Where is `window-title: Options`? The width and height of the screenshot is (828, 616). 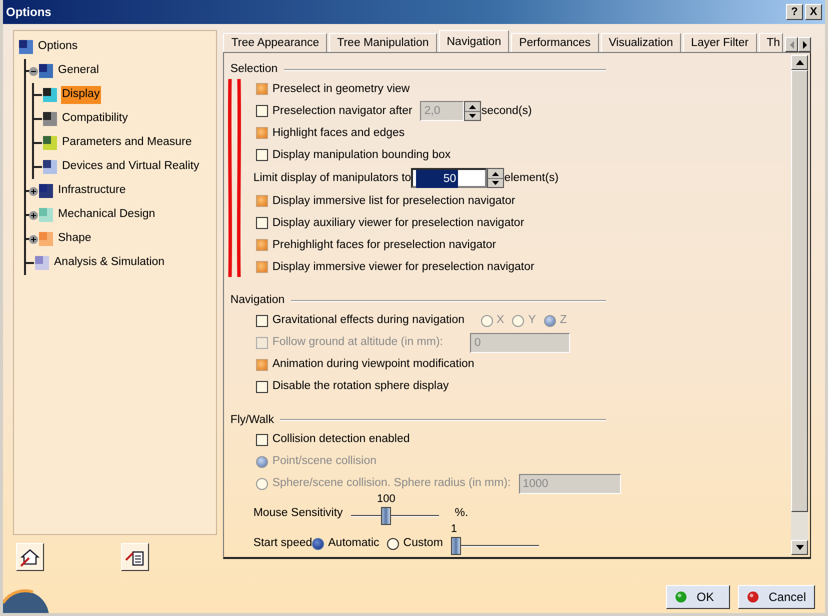 window-title: Options is located at coordinates (29, 12).